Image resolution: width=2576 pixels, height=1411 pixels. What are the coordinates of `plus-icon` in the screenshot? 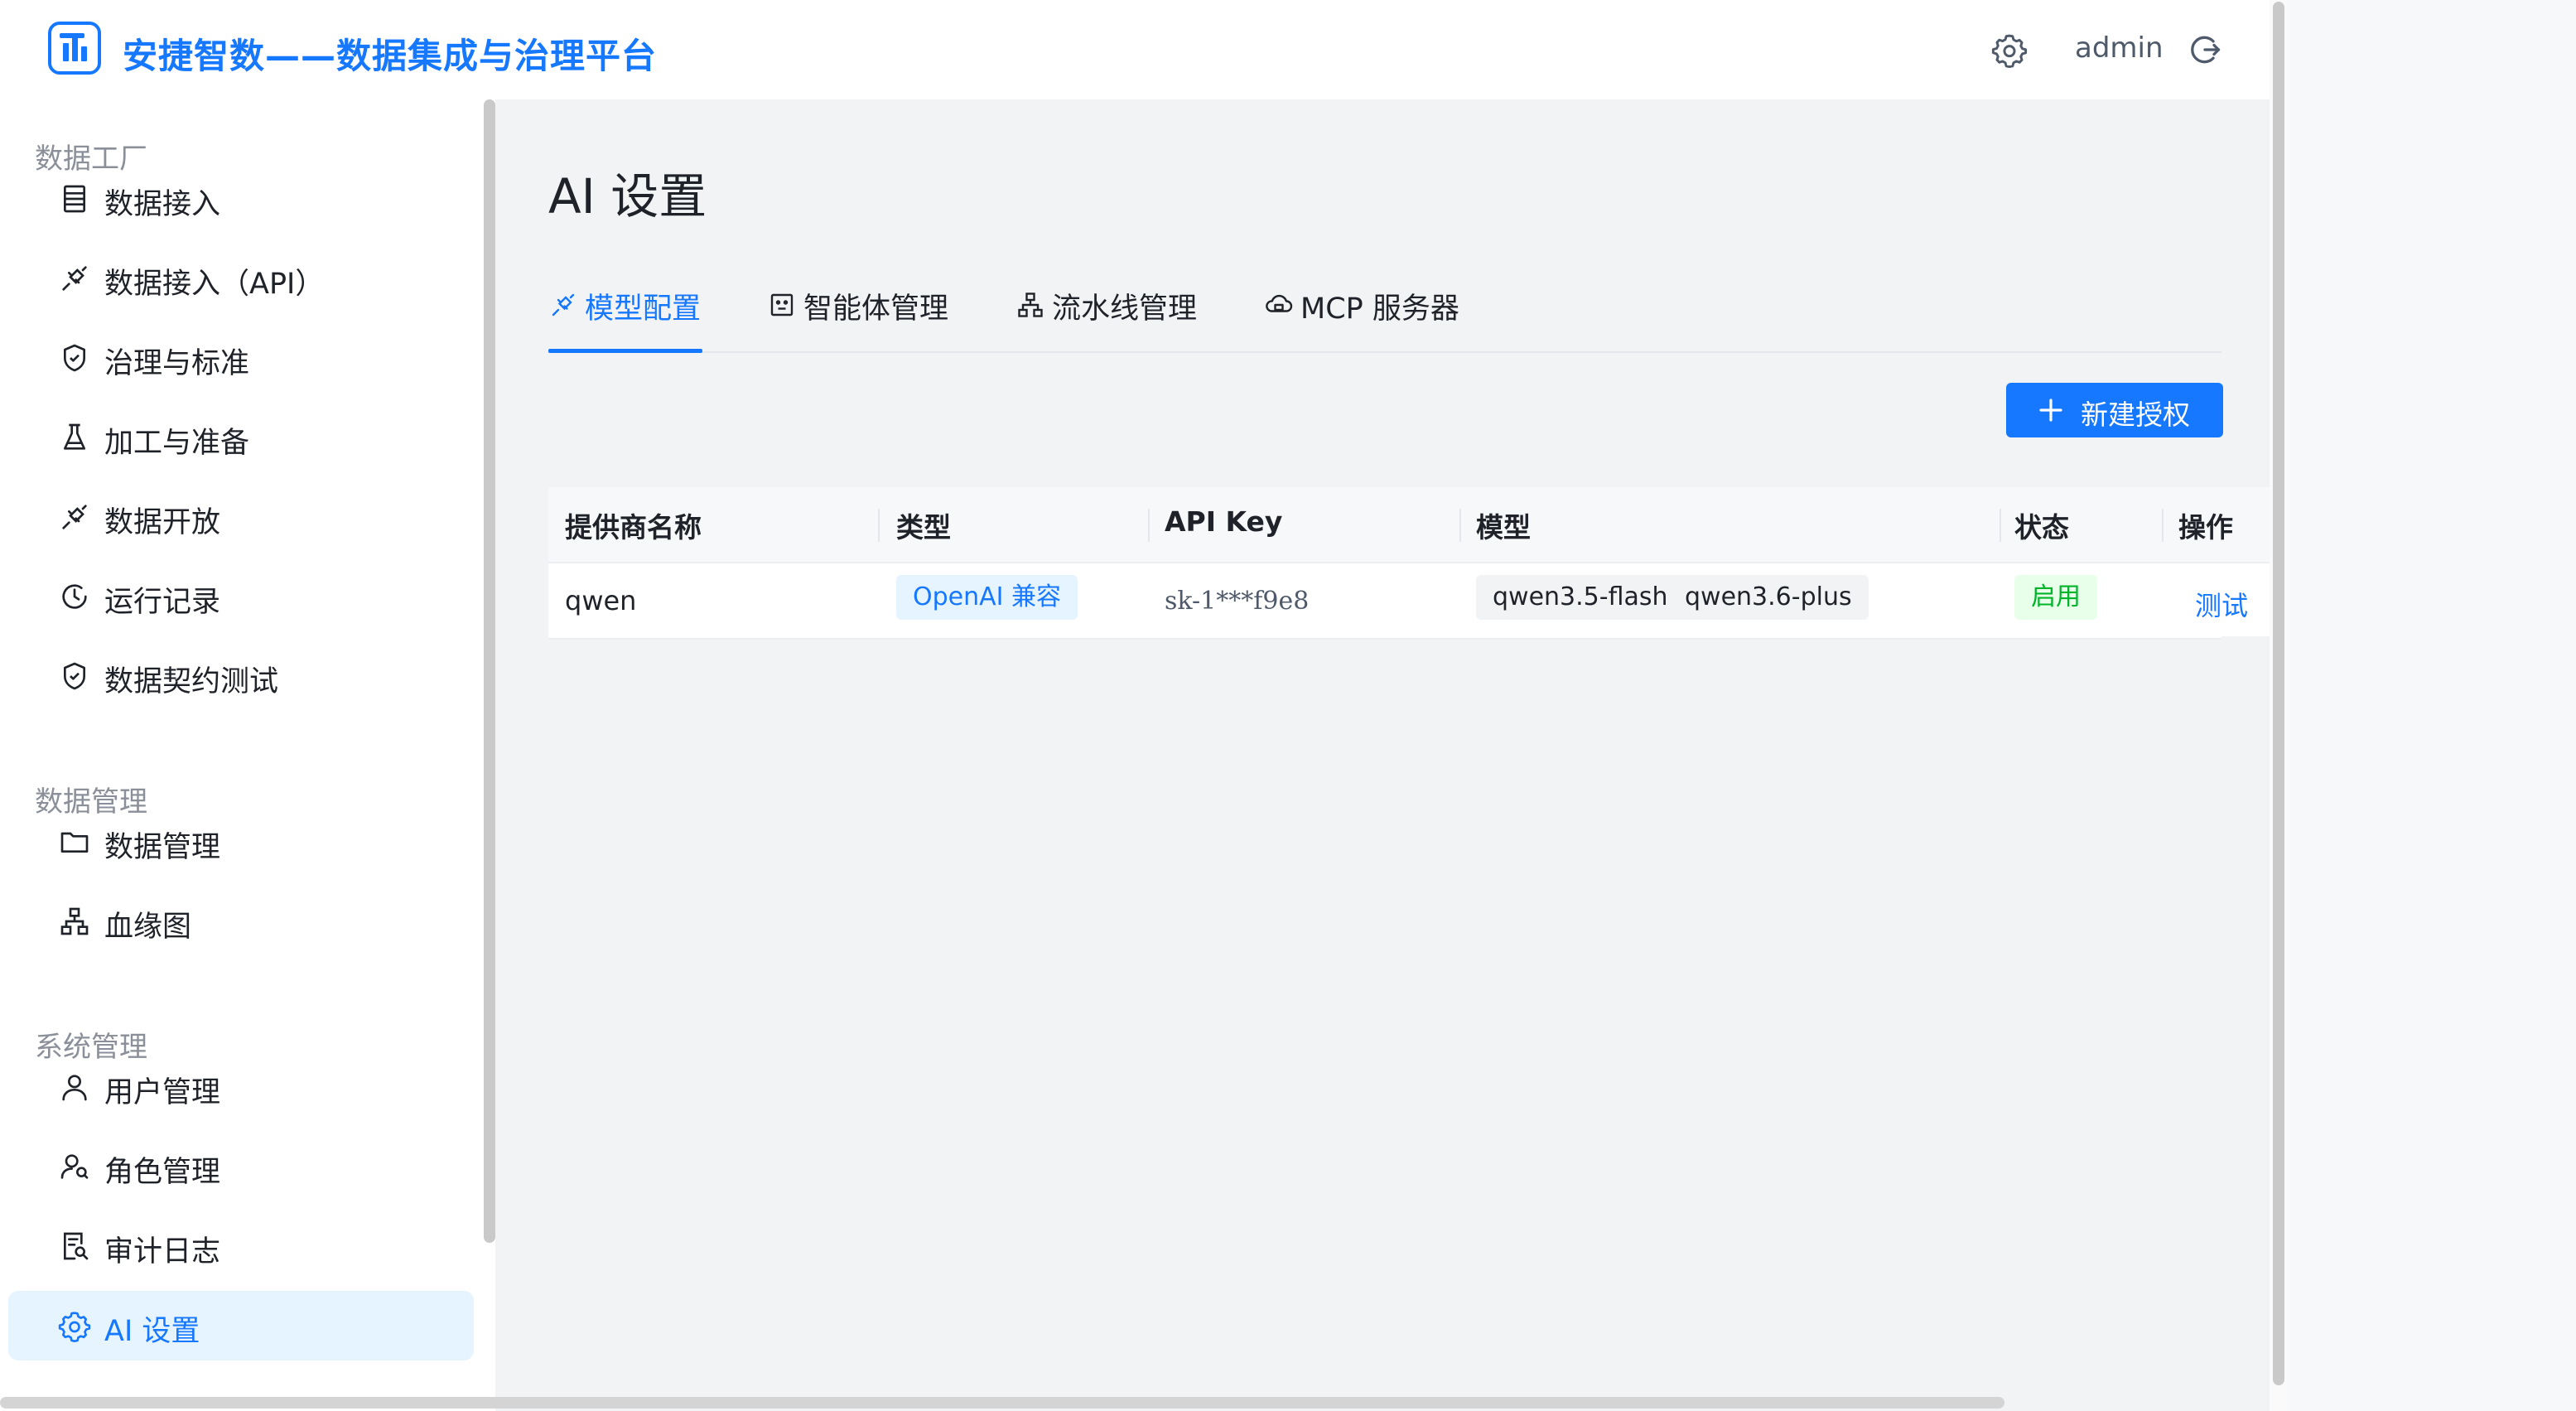 It's located at (2051, 410).